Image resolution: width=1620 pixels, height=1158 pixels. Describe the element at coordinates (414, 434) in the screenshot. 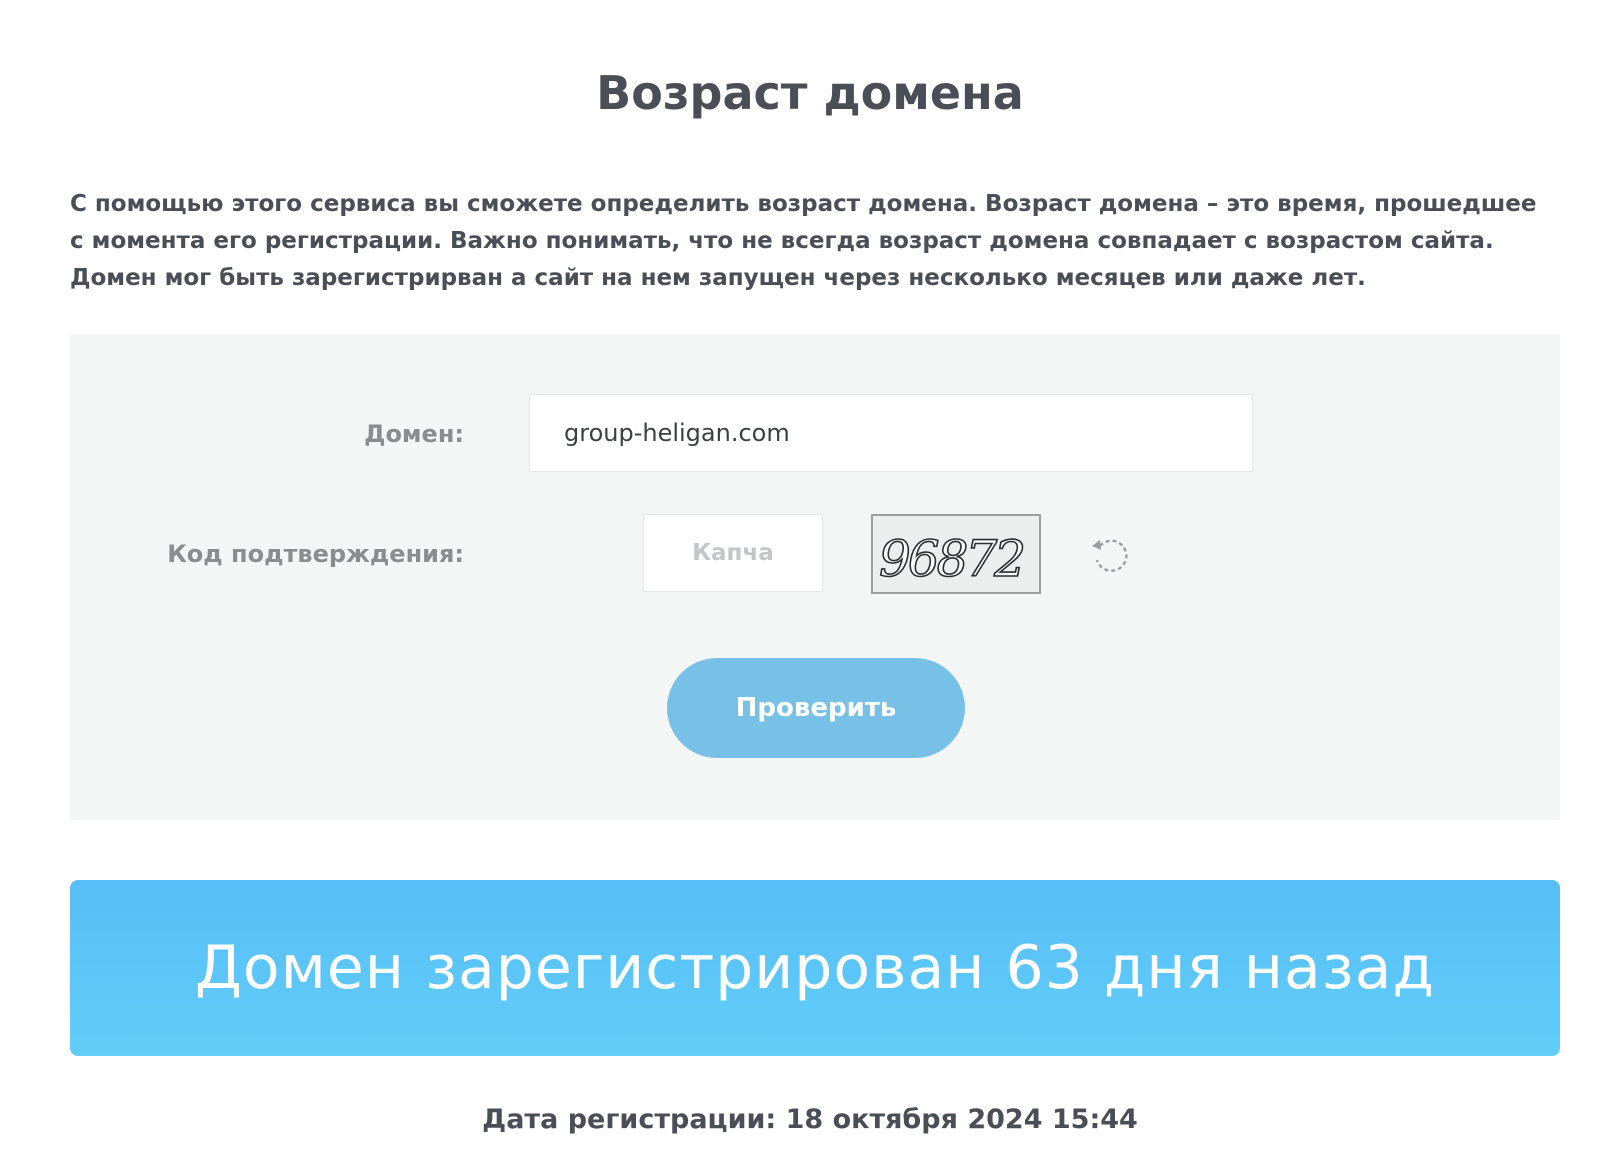

I see `domain-label: Домен:` at that location.